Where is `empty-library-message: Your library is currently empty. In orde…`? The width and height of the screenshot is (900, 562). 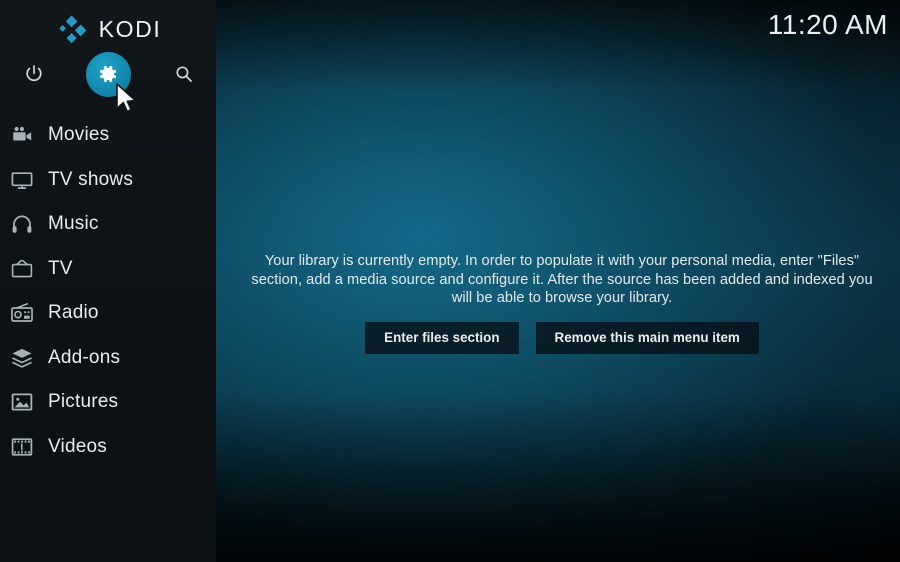
empty-library-message: Your library is currently empty. In orde… is located at coordinates (562, 279).